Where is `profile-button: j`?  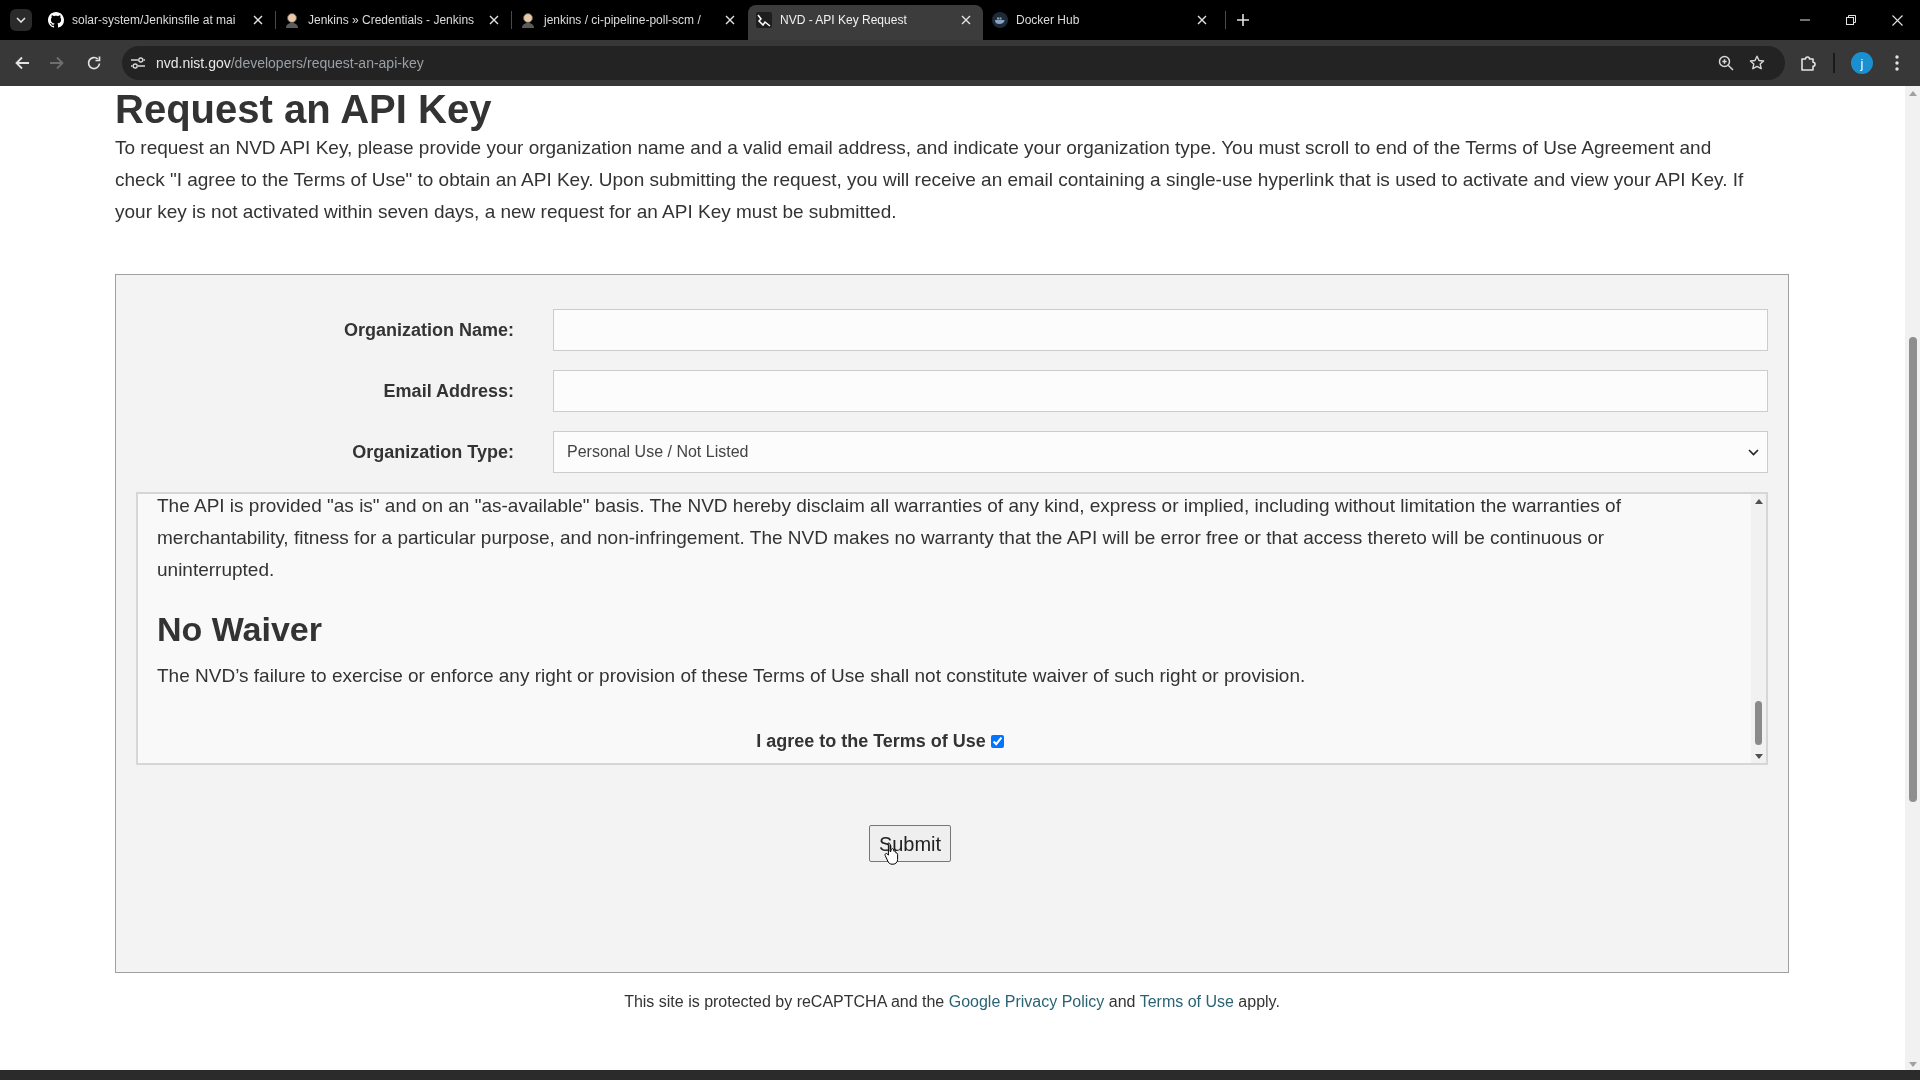
profile-button: j is located at coordinates (1862, 63).